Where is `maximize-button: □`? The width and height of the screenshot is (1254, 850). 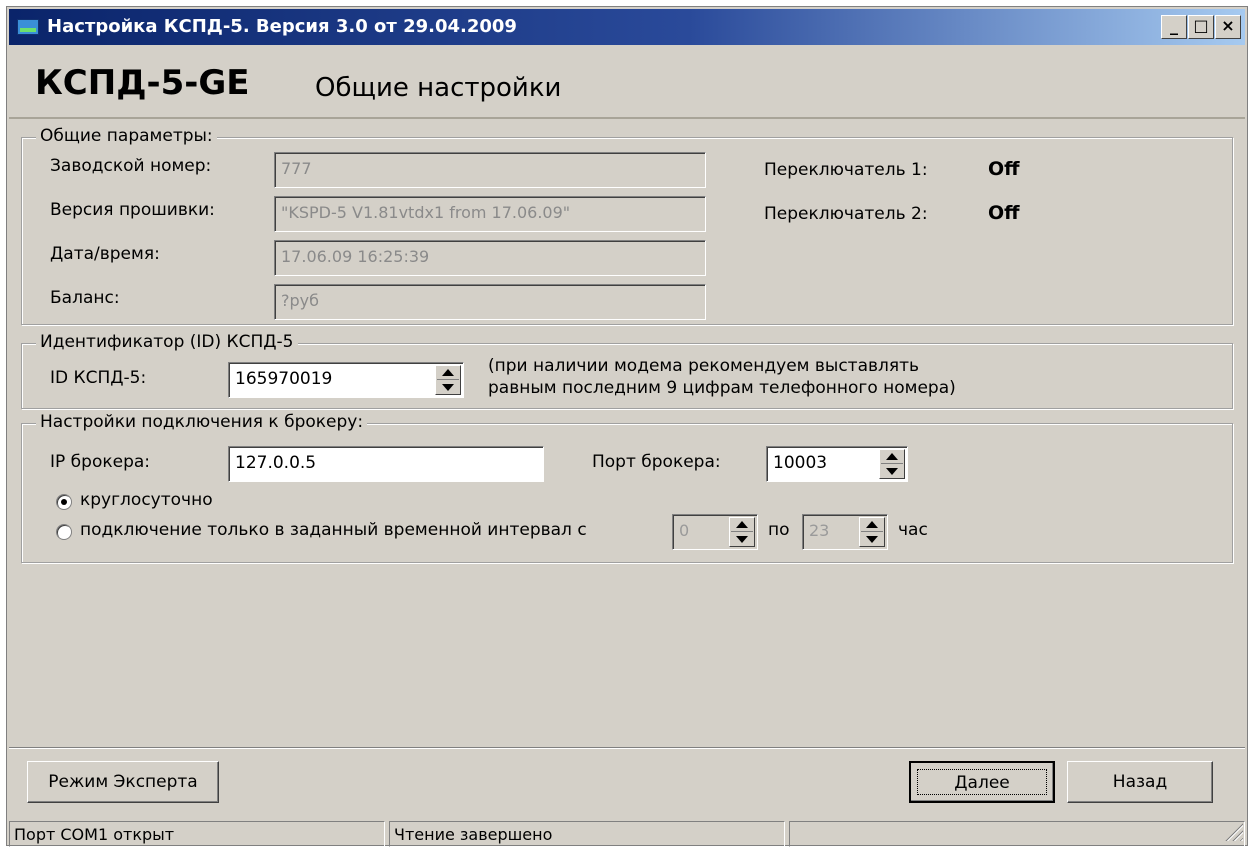 maximize-button: □ is located at coordinates (1201, 27).